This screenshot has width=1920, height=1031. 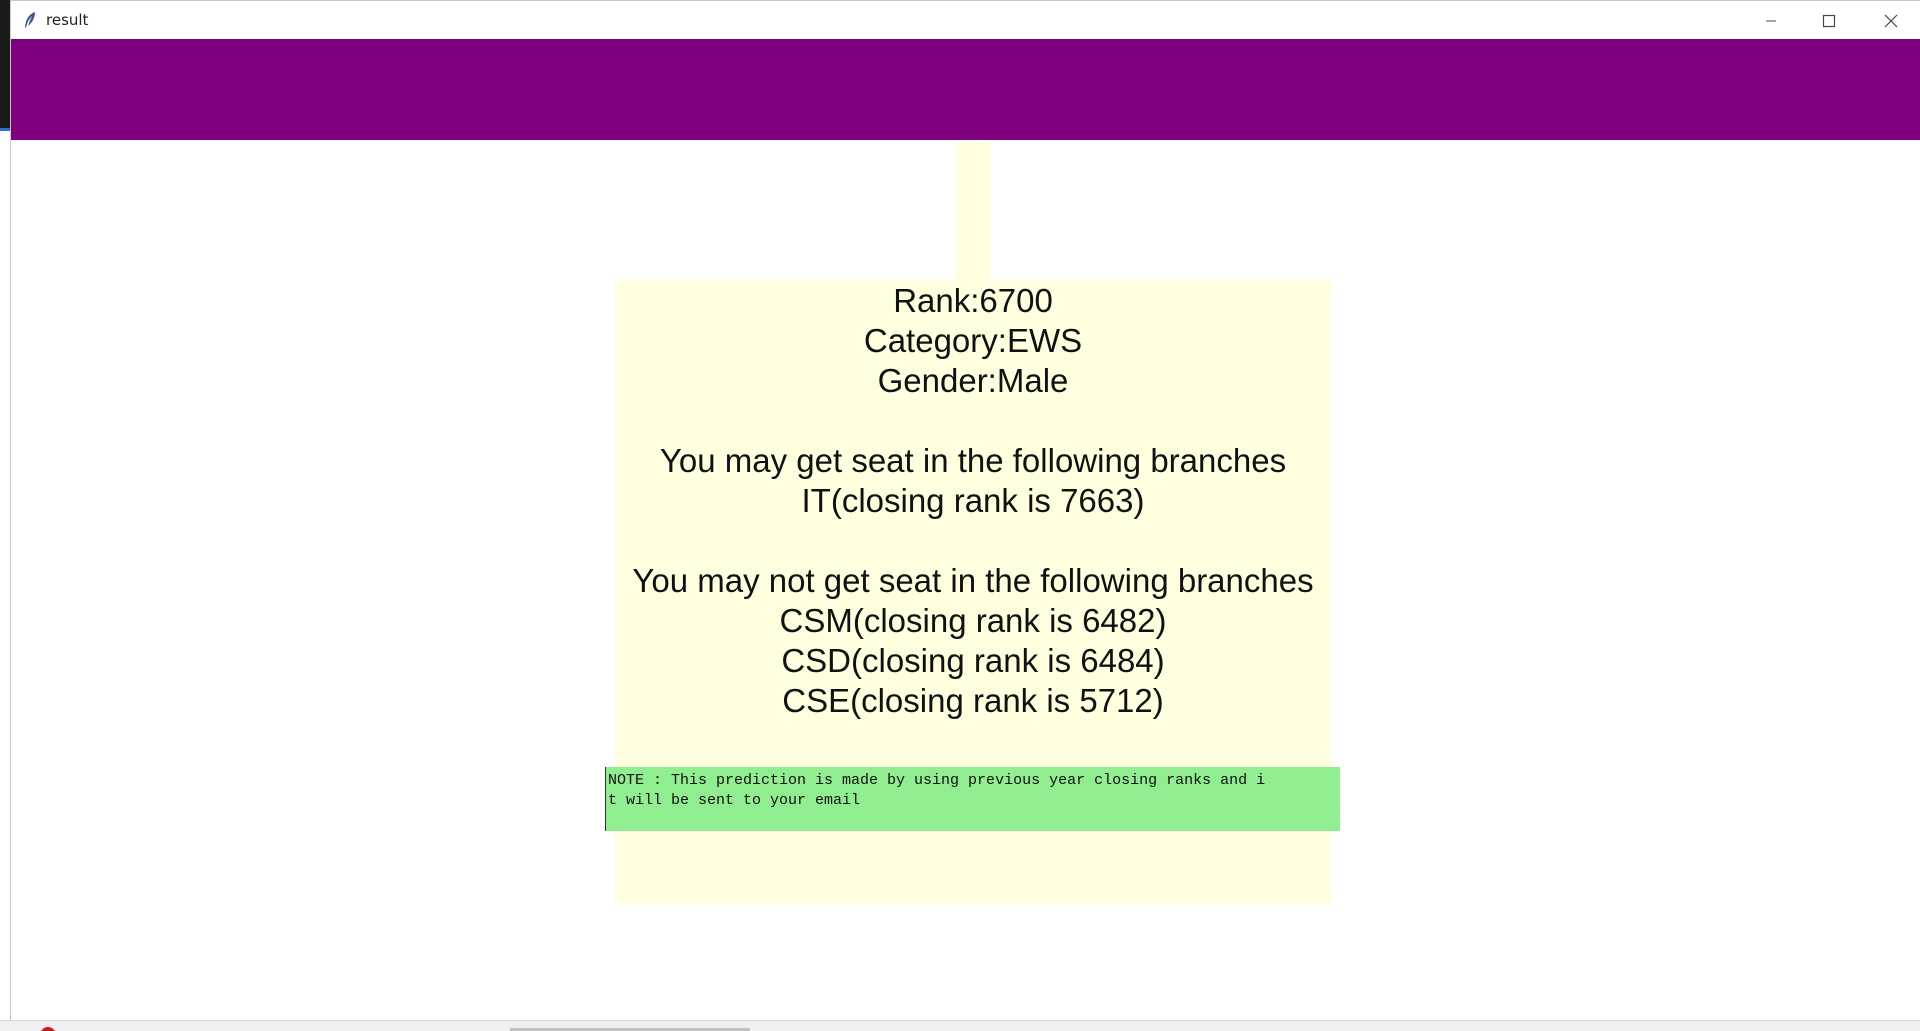 I want to click on close-icon, so click(x=1891, y=21).